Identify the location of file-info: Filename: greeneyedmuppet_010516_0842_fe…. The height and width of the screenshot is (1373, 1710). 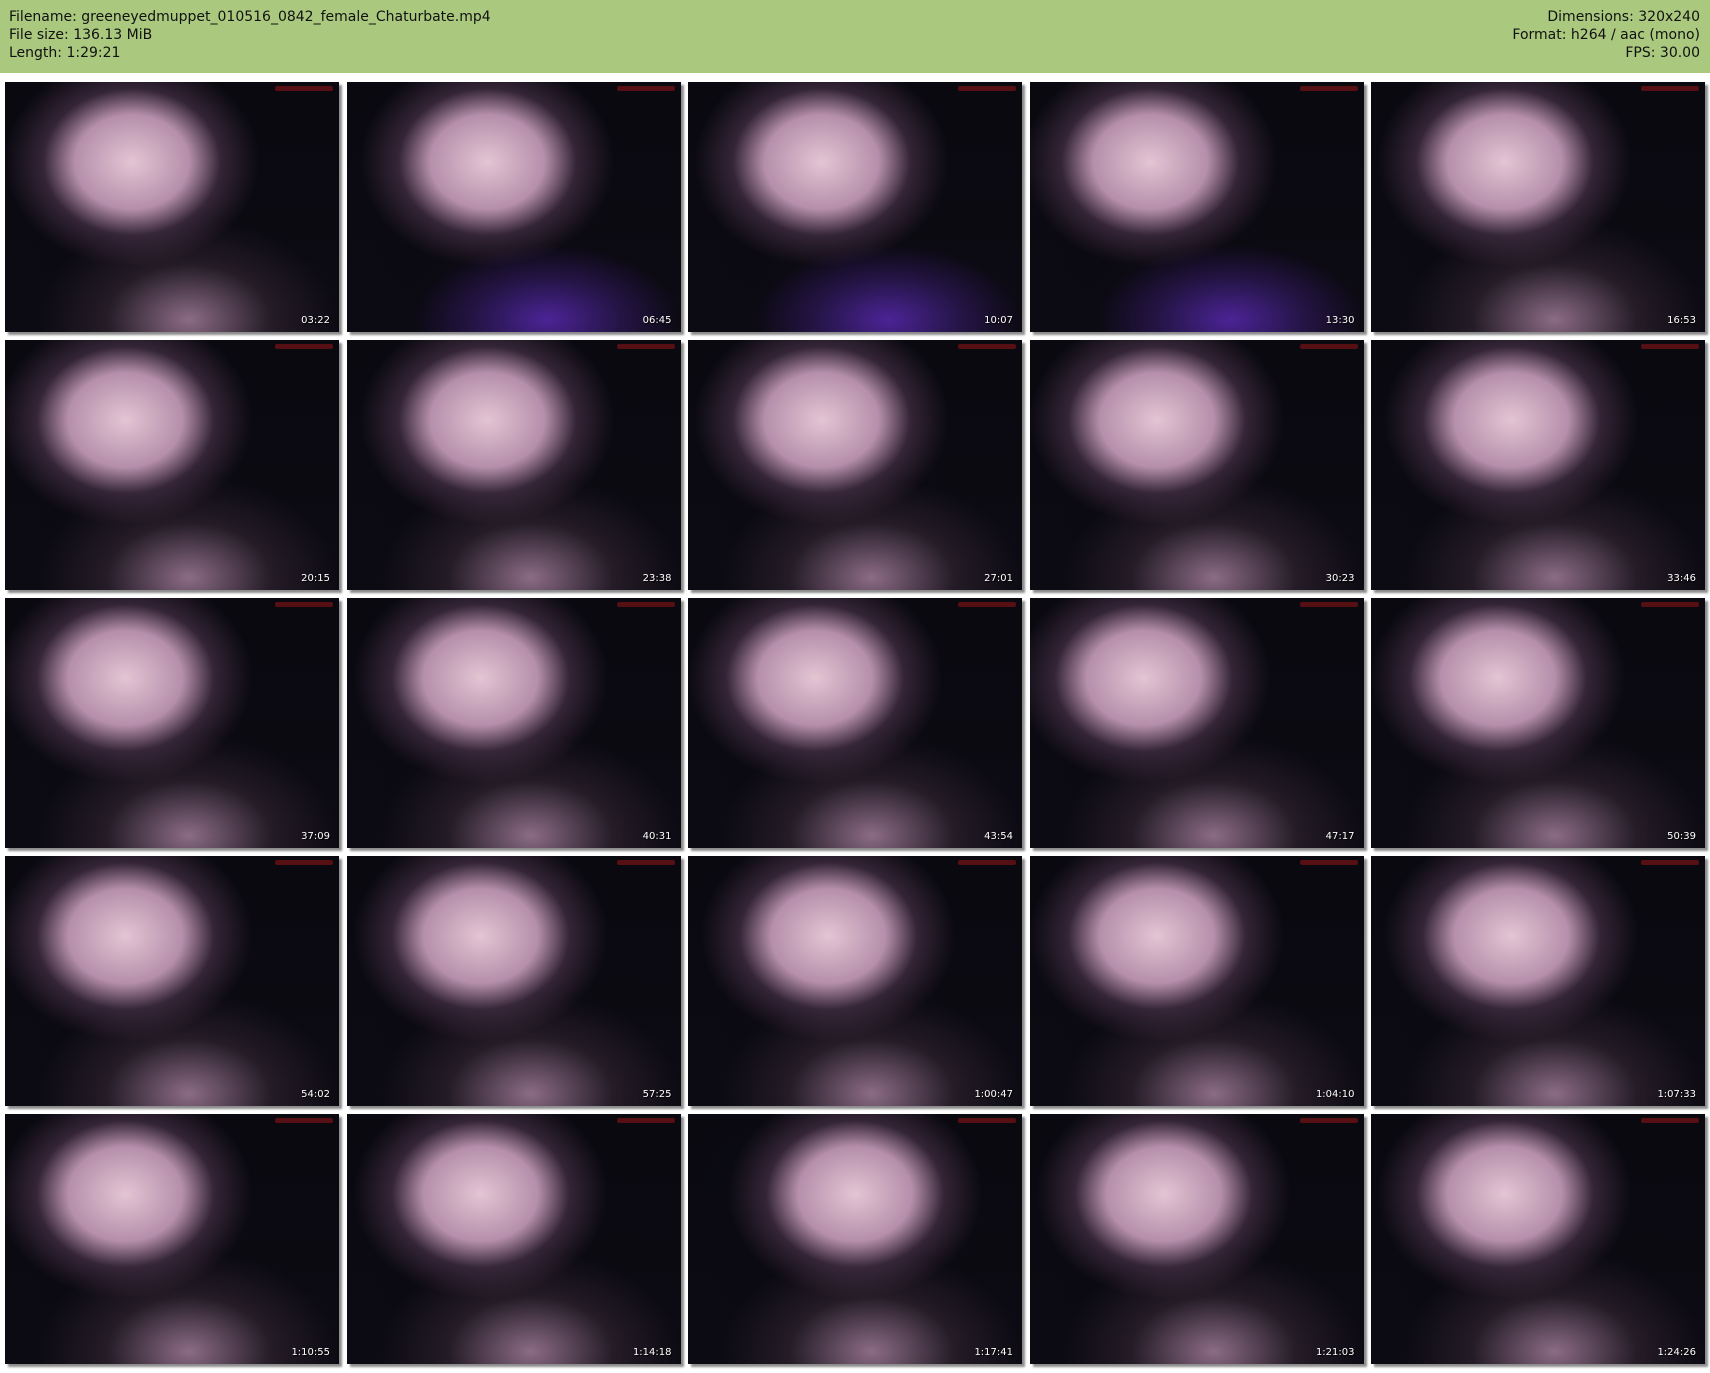
(250, 35).